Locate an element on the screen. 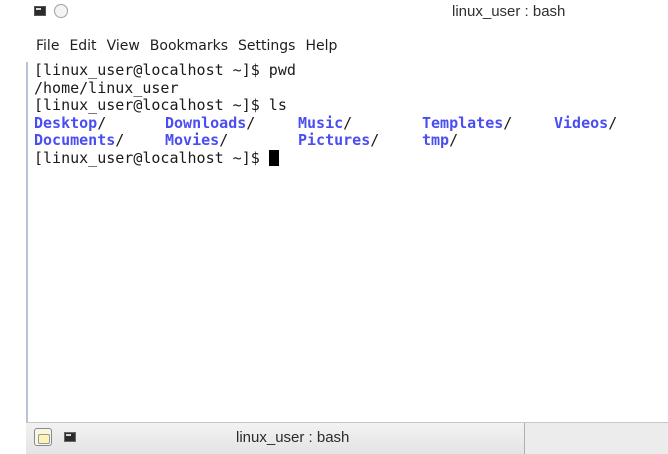 This screenshot has width=668, height=454. menu-help: Help is located at coordinates (323, 47).